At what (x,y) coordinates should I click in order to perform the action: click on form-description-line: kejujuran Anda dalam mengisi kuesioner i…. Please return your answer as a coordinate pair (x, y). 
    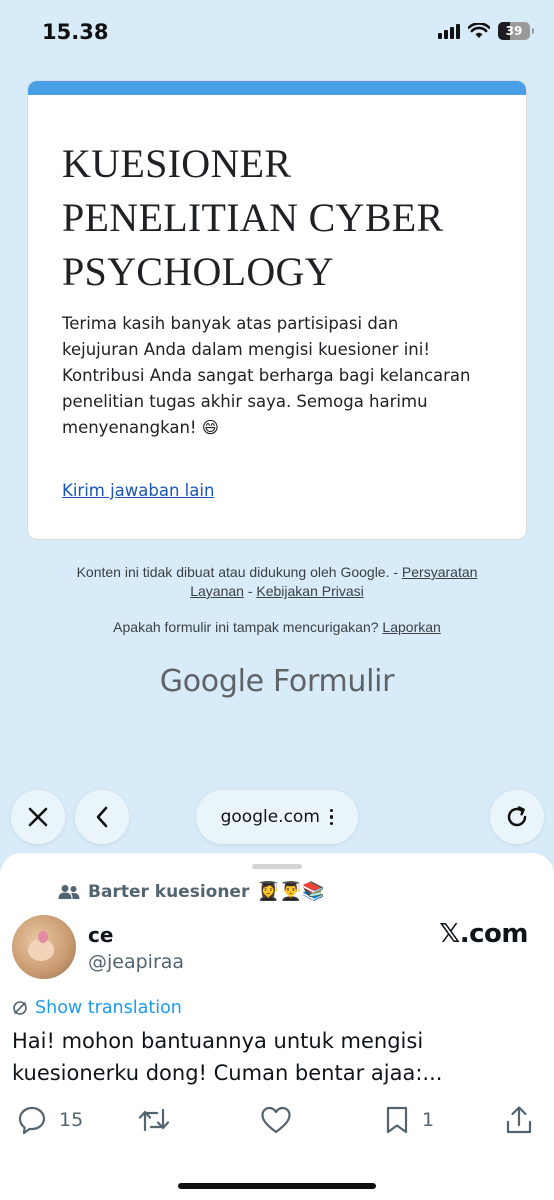
    Looking at the image, I should click on (246, 349).